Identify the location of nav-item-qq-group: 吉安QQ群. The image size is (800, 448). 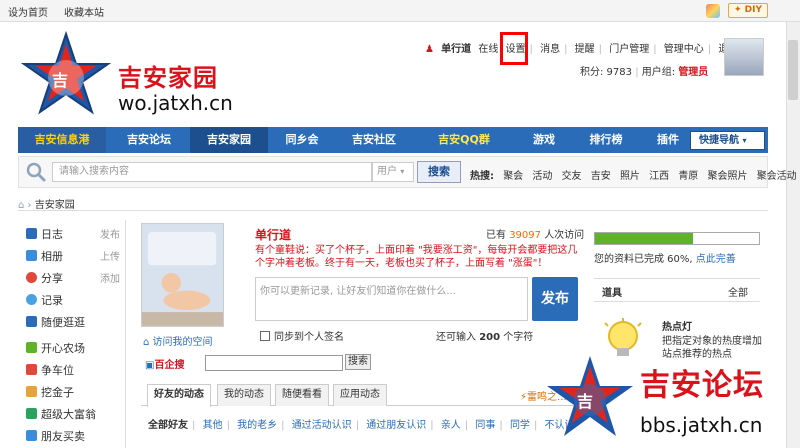
(464, 140).